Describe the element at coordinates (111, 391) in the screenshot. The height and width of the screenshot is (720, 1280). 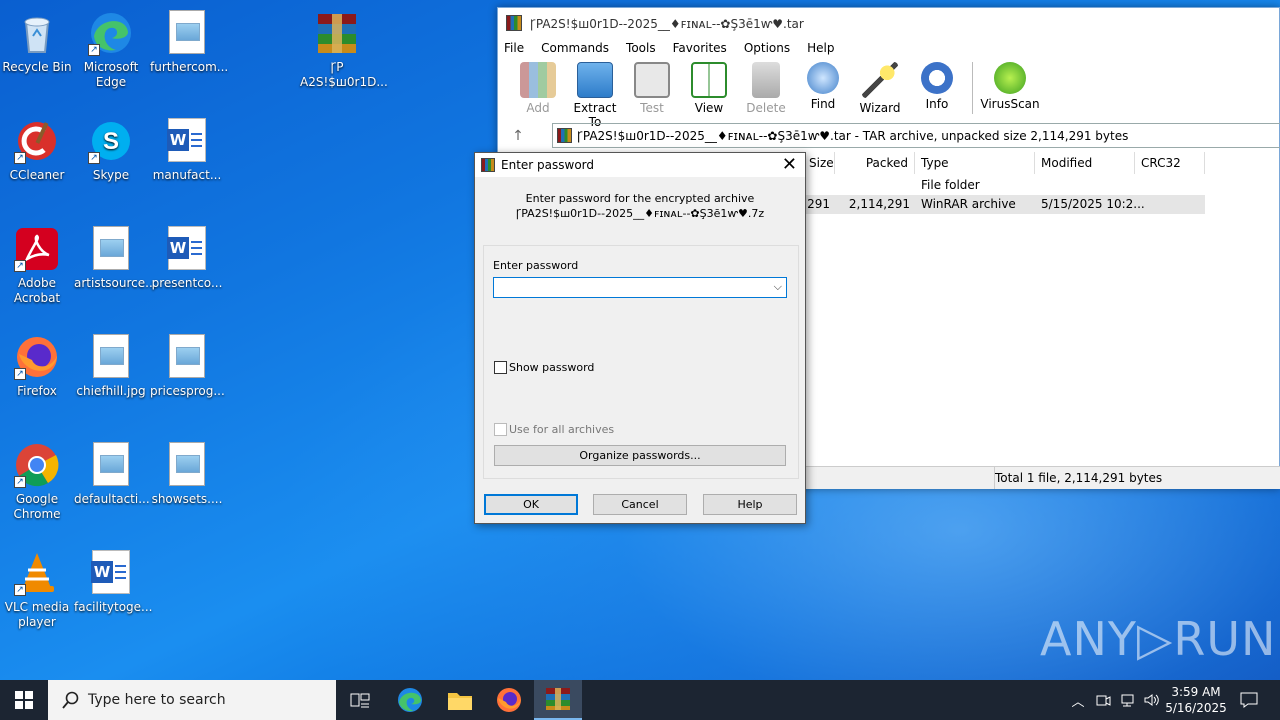
I see `desktop-icon-label: chiefhill.jpg` at that location.